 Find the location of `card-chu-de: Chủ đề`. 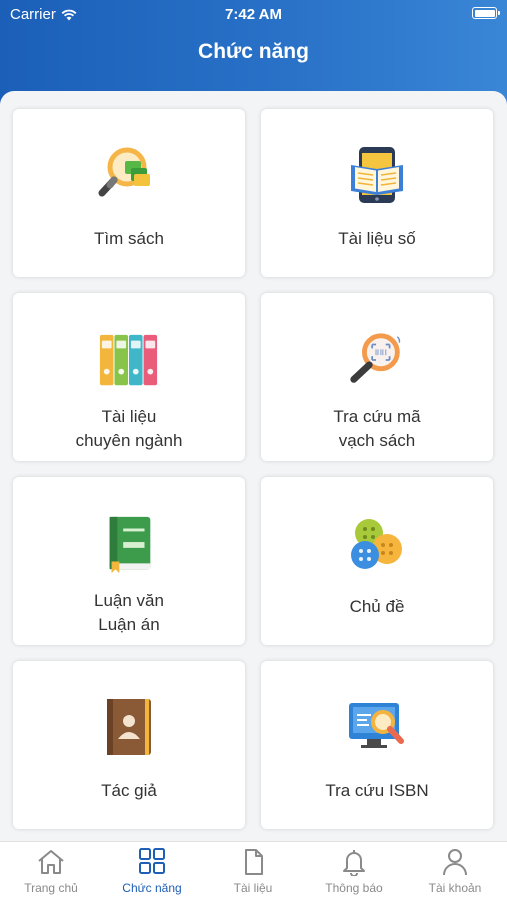

card-chu-de: Chủ đề is located at coordinates (377, 561).